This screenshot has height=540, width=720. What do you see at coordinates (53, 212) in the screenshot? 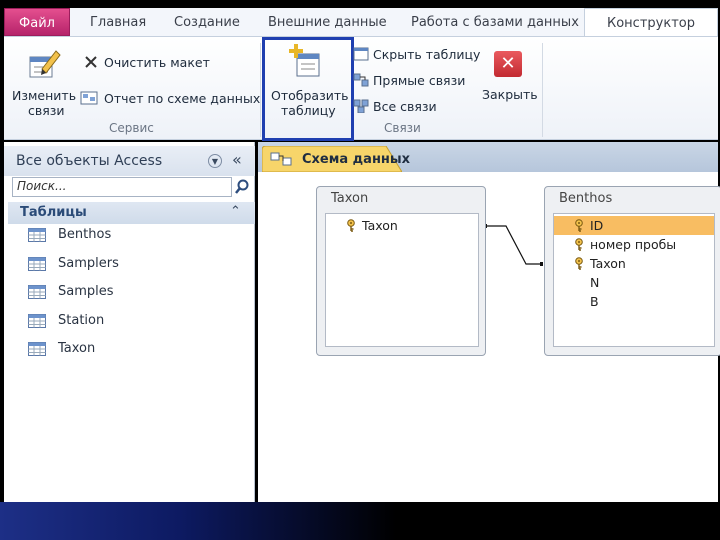
I see `tables-section-title: Таблицы` at bounding box center [53, 212].